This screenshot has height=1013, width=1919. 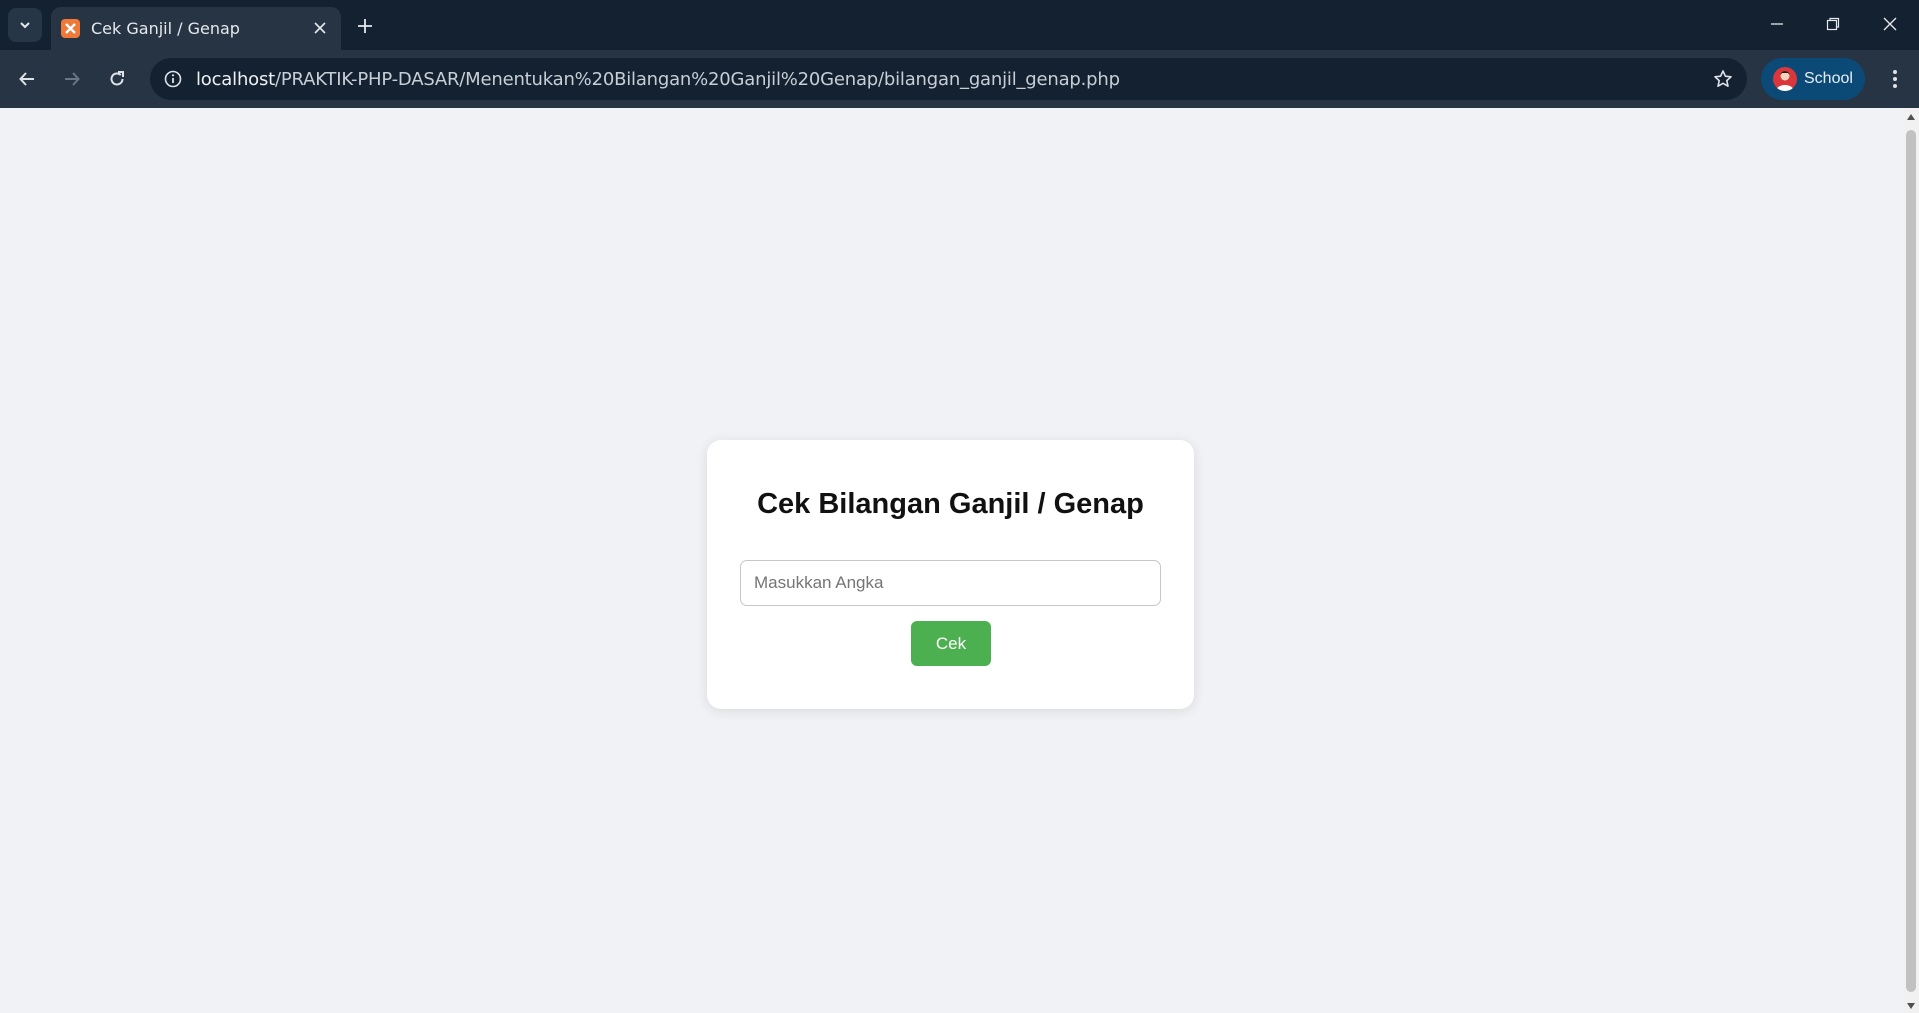 What do you see at coordinates (1833, 24) in the screenshot?
I see `restore-icon` at bounding box center [1833, 24].